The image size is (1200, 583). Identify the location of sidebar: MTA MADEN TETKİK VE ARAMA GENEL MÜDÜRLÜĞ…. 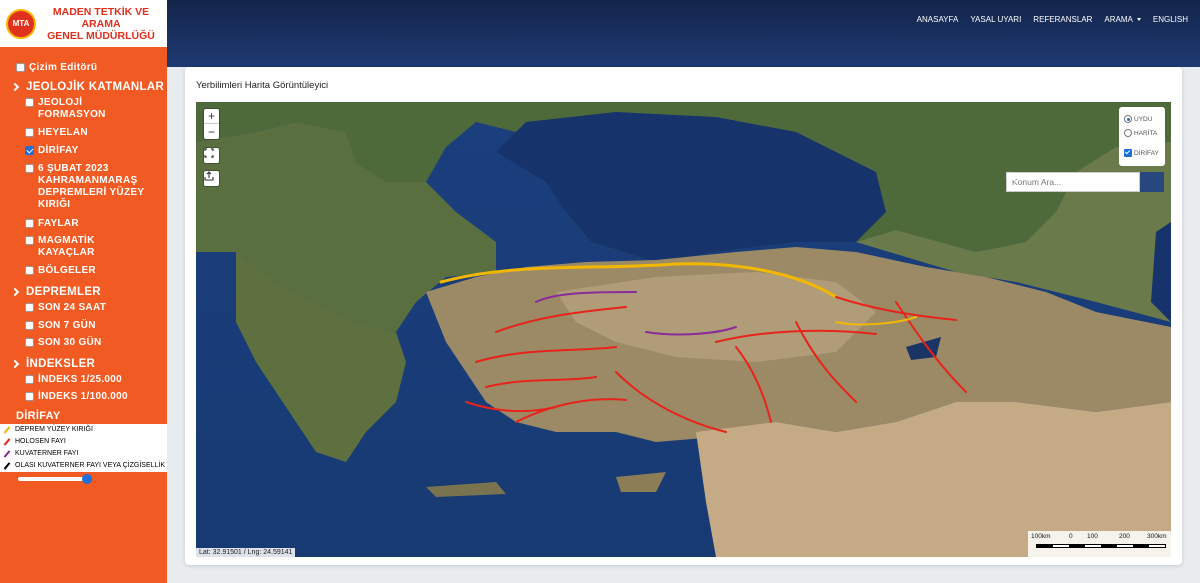
(83, 291).